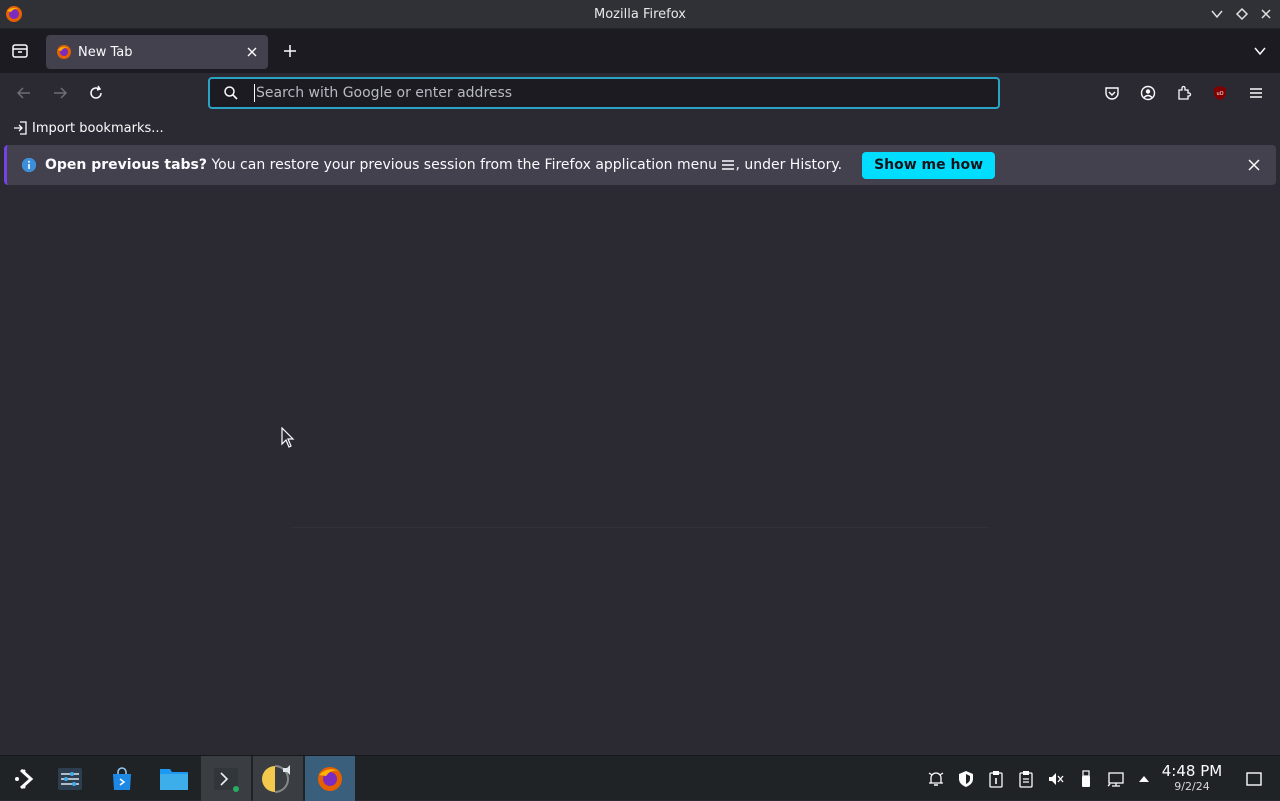 The height and width of the screenshot is (801, 1280). Describe the element at coordinates (1256, 93) in the screenshot. I see `hamburger-menu-icon` at that location.